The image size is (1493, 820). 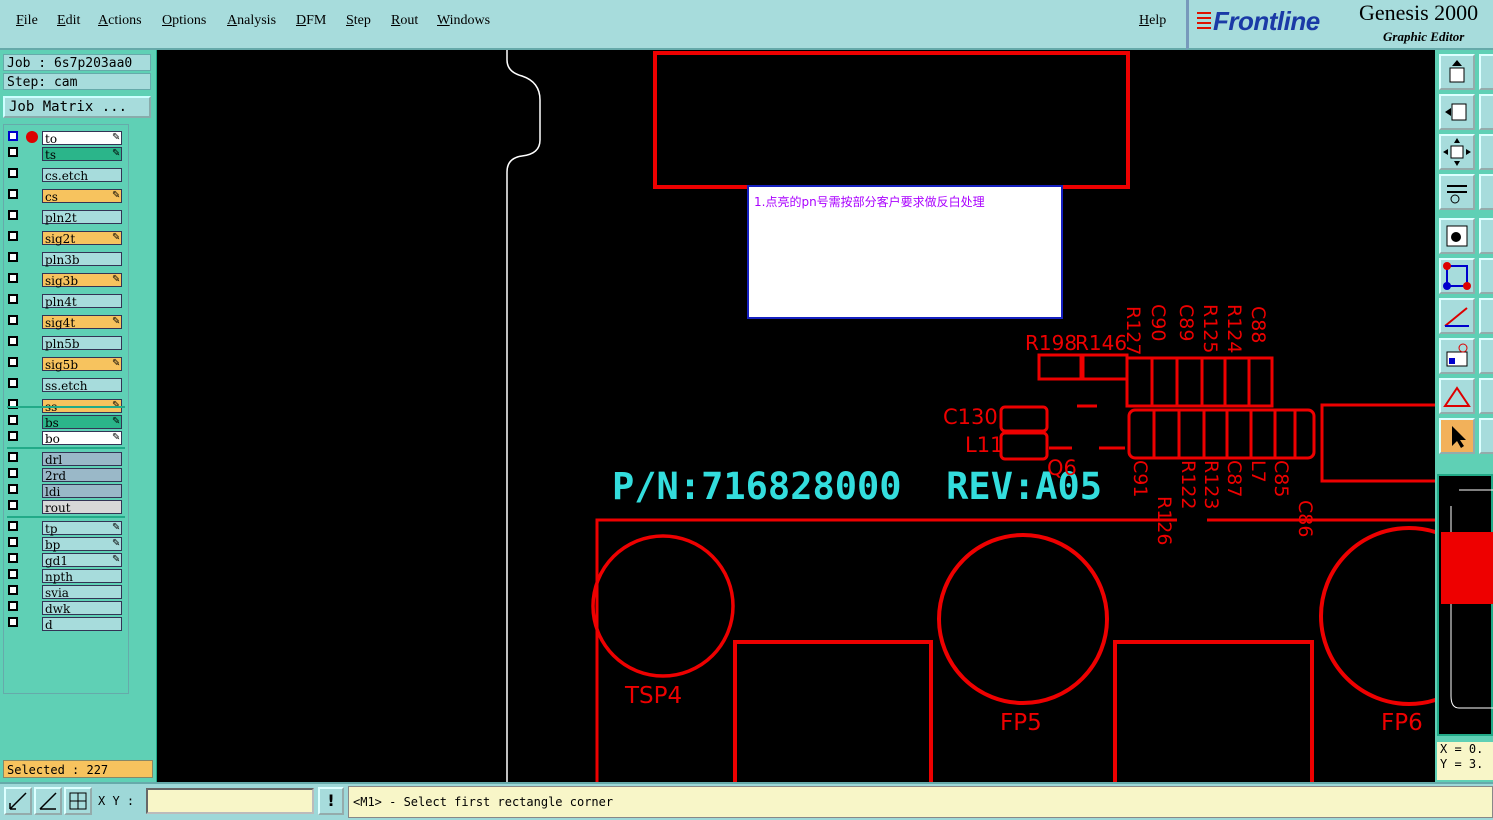 I want to click on layer-name: gd1, so click(x=82, y=560).